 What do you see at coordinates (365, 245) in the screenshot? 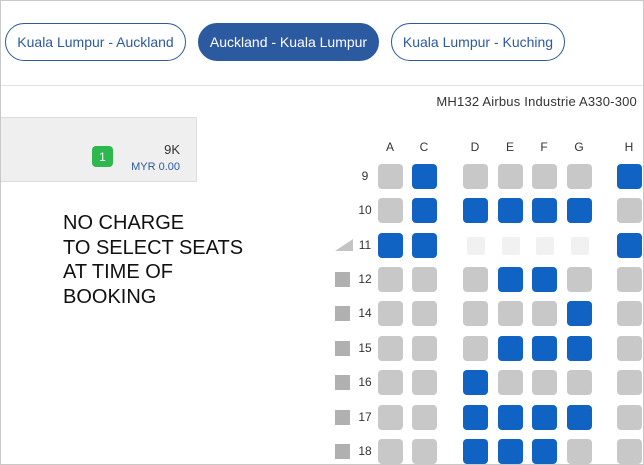
I see `row-number: 11` at bounding box center [365, 245].